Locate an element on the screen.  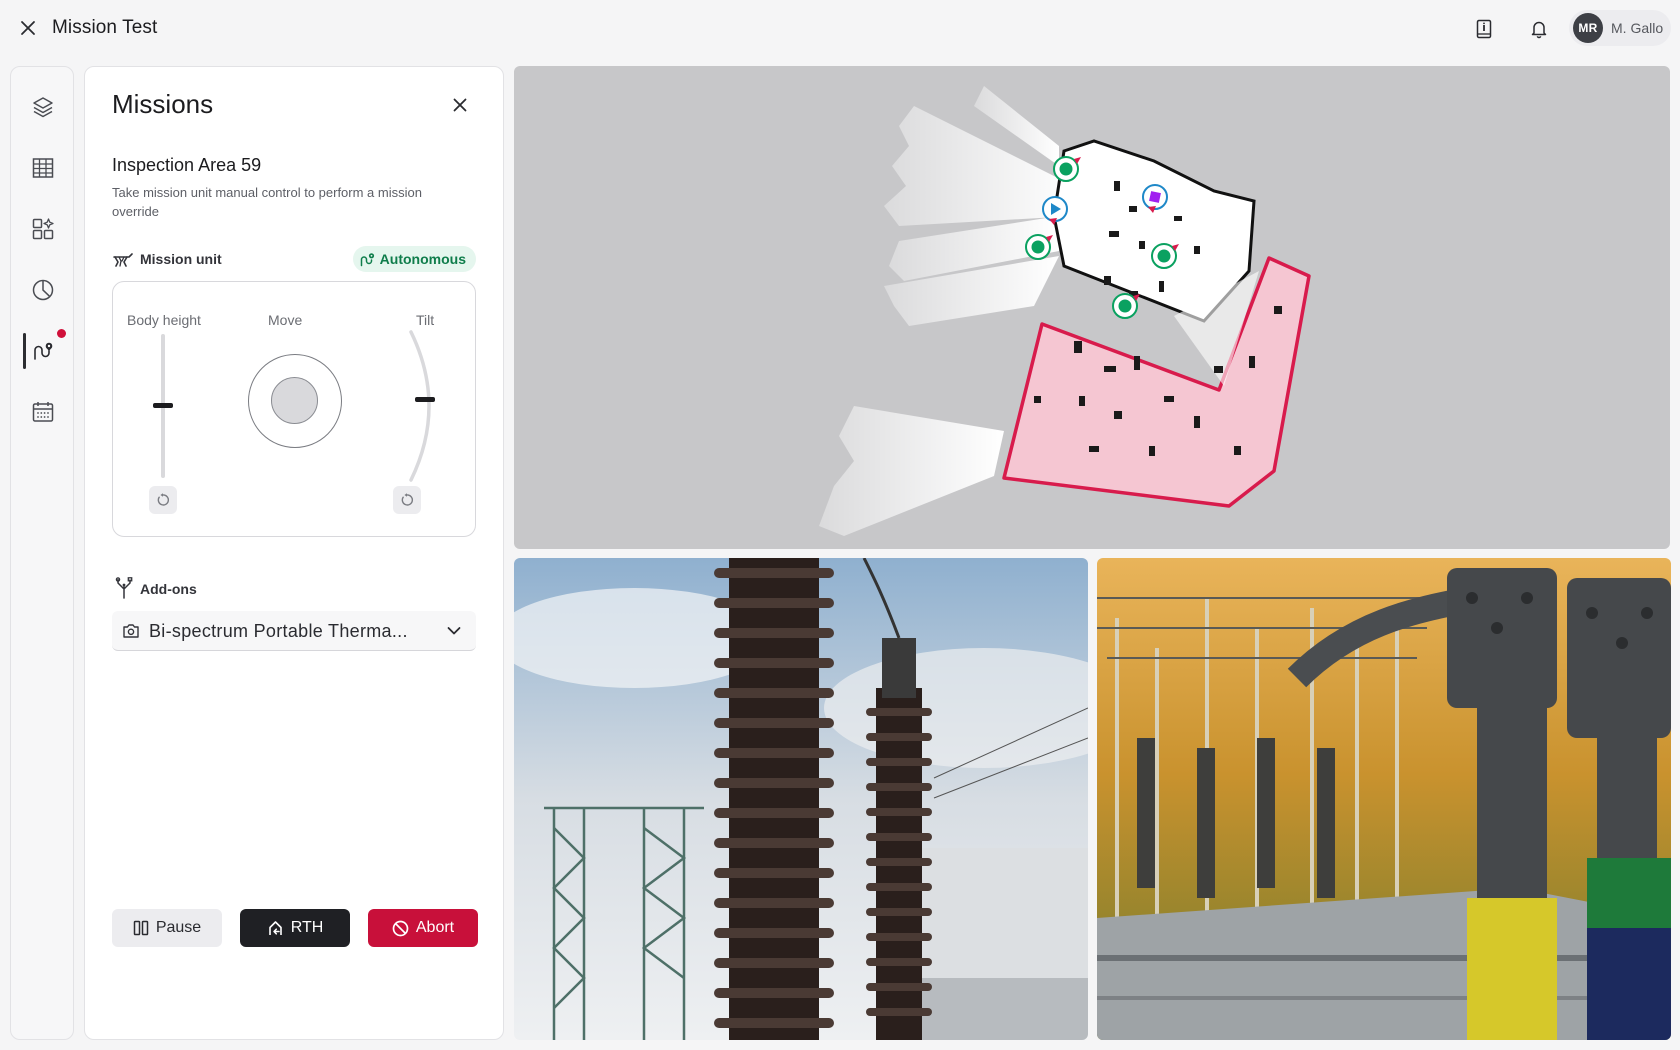
guide-button is located at coordinates (1484, 29).